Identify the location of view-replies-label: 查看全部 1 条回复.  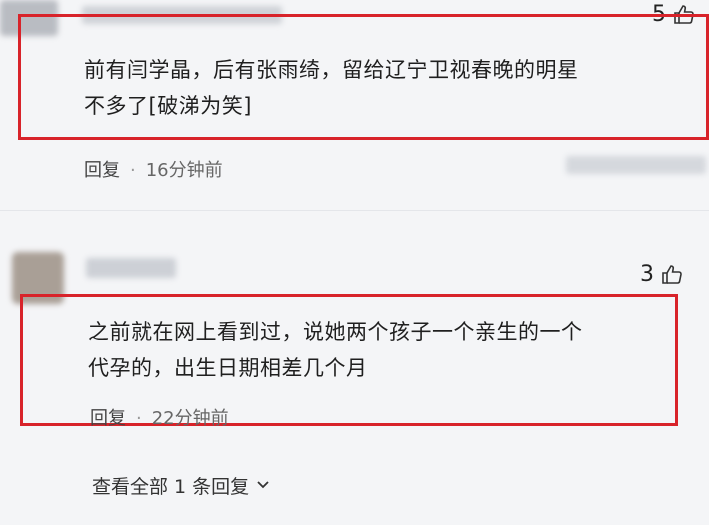
(171, 487).